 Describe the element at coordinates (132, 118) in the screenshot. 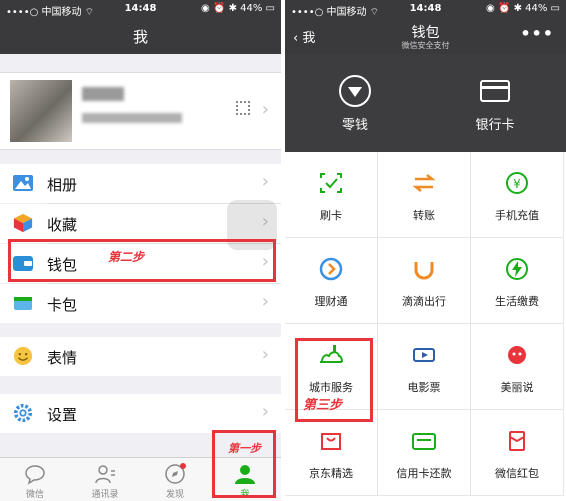

I see `profile-id-blurred` at that location.